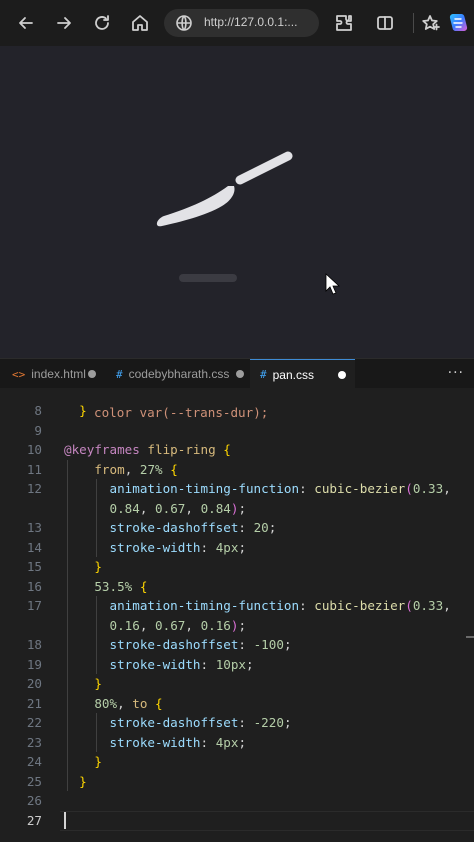 This screenshot has height=842, width=474. What do you see at coordinates (200, 644) in the screenshot?
I see `code-text: stroke-dashoffset: -100;` at bounding box center [200, 644].